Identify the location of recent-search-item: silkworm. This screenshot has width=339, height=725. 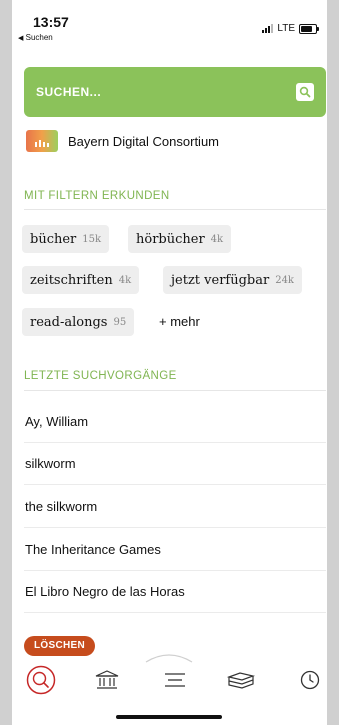
(50, 463).